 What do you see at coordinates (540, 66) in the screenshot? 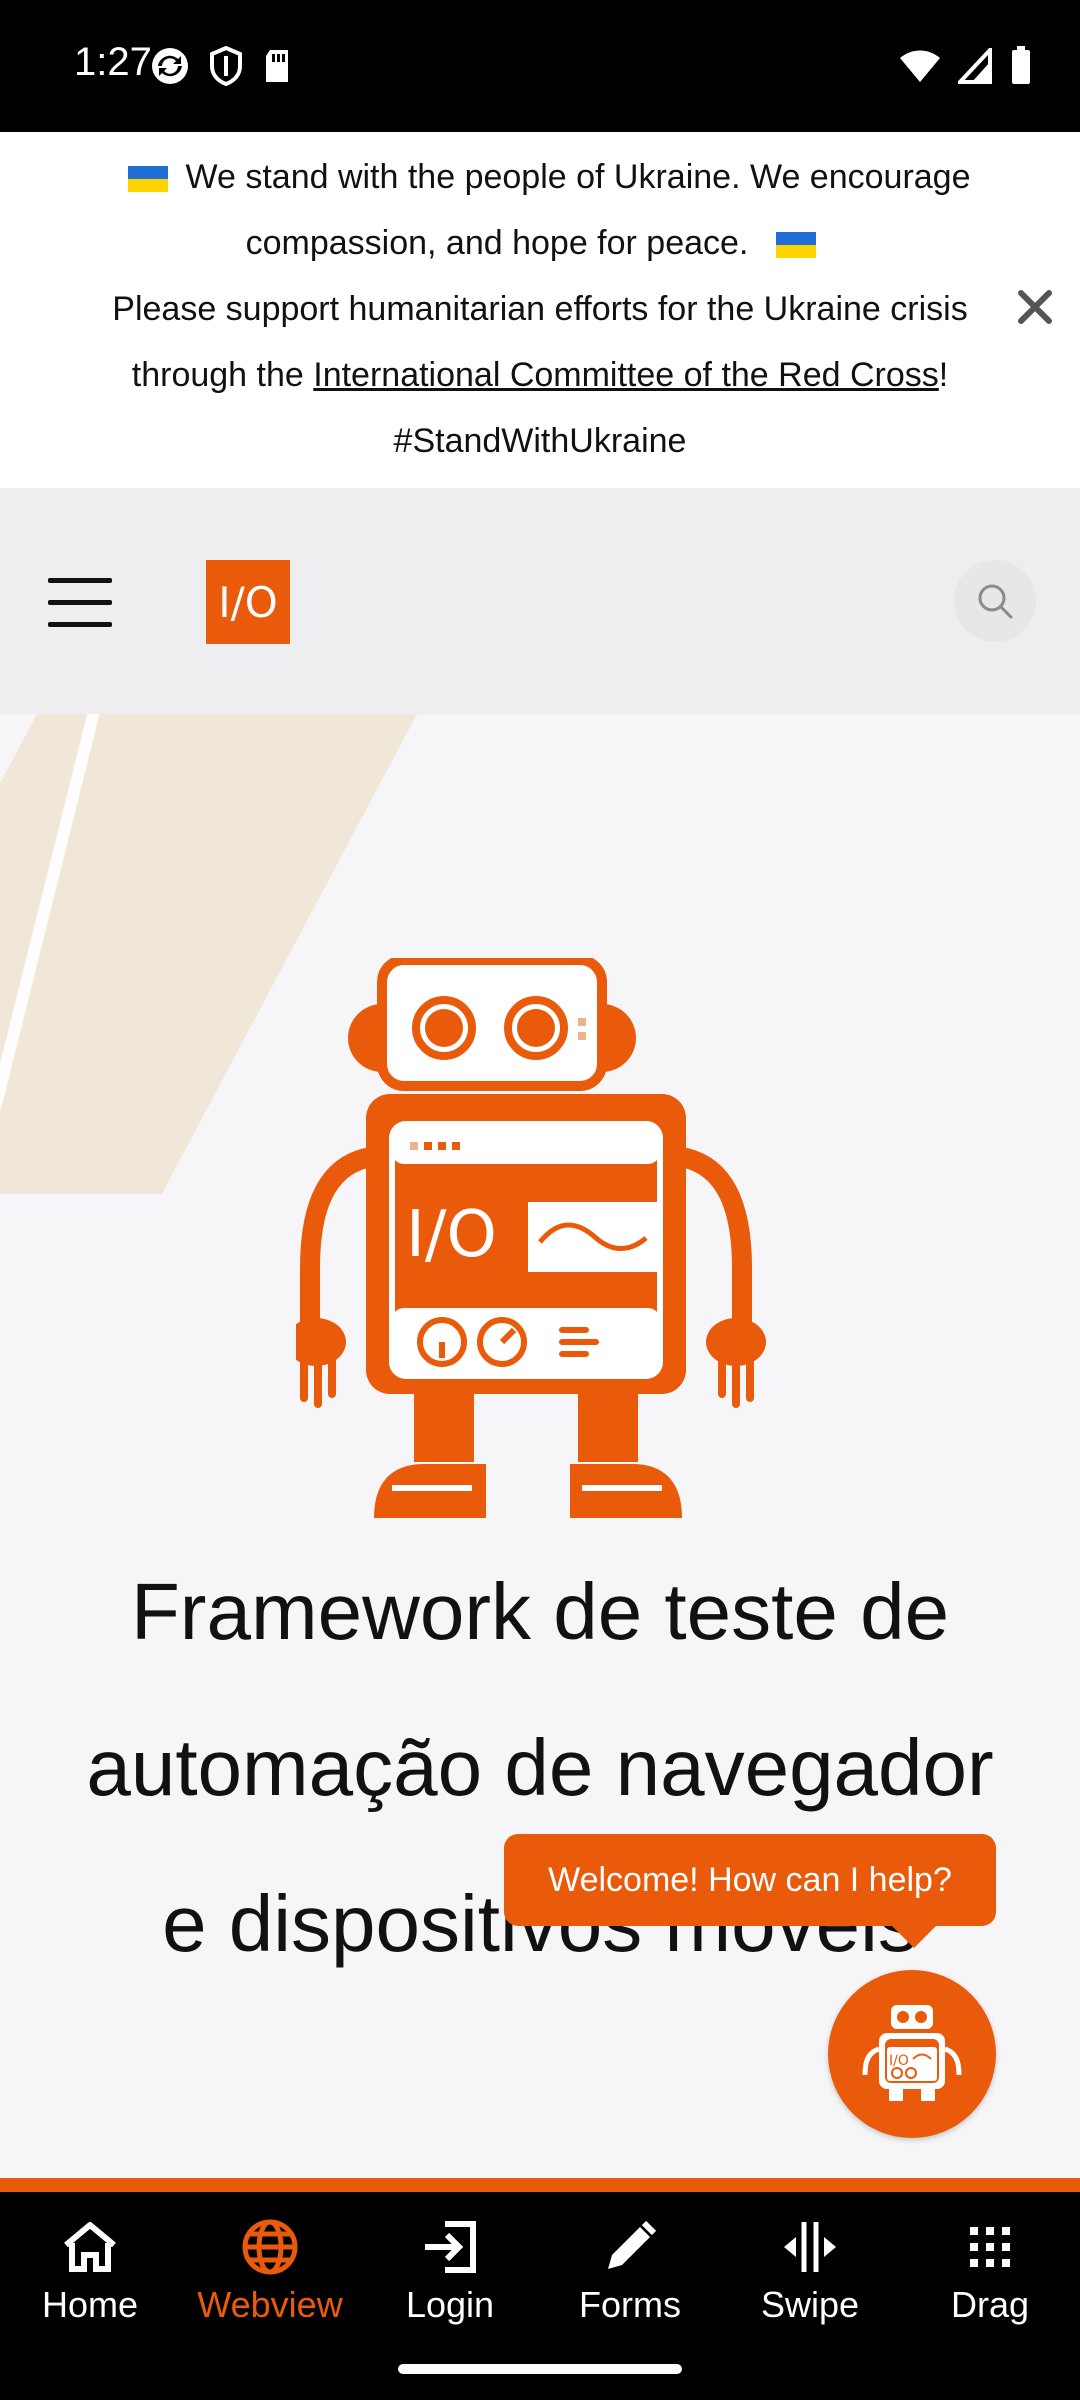
I see `status-bar: 1:27` at bounding box center [540, 66].